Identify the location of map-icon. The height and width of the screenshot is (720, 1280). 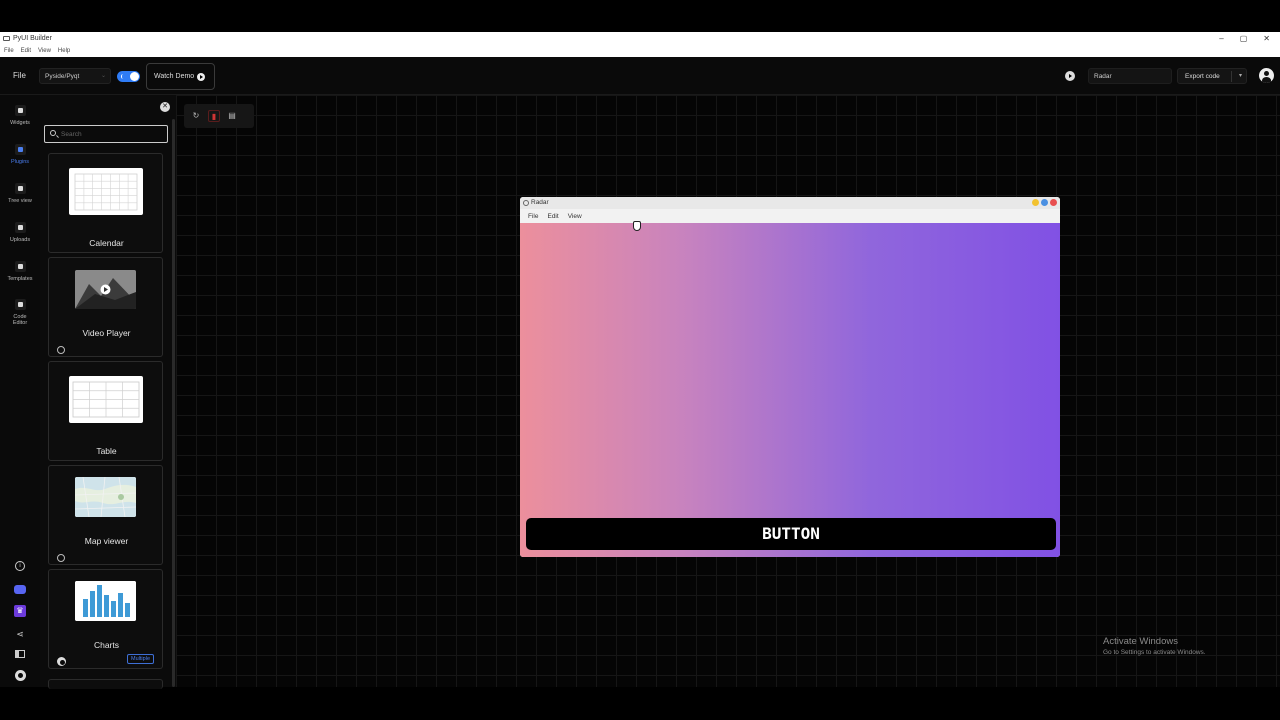
(105, 497).